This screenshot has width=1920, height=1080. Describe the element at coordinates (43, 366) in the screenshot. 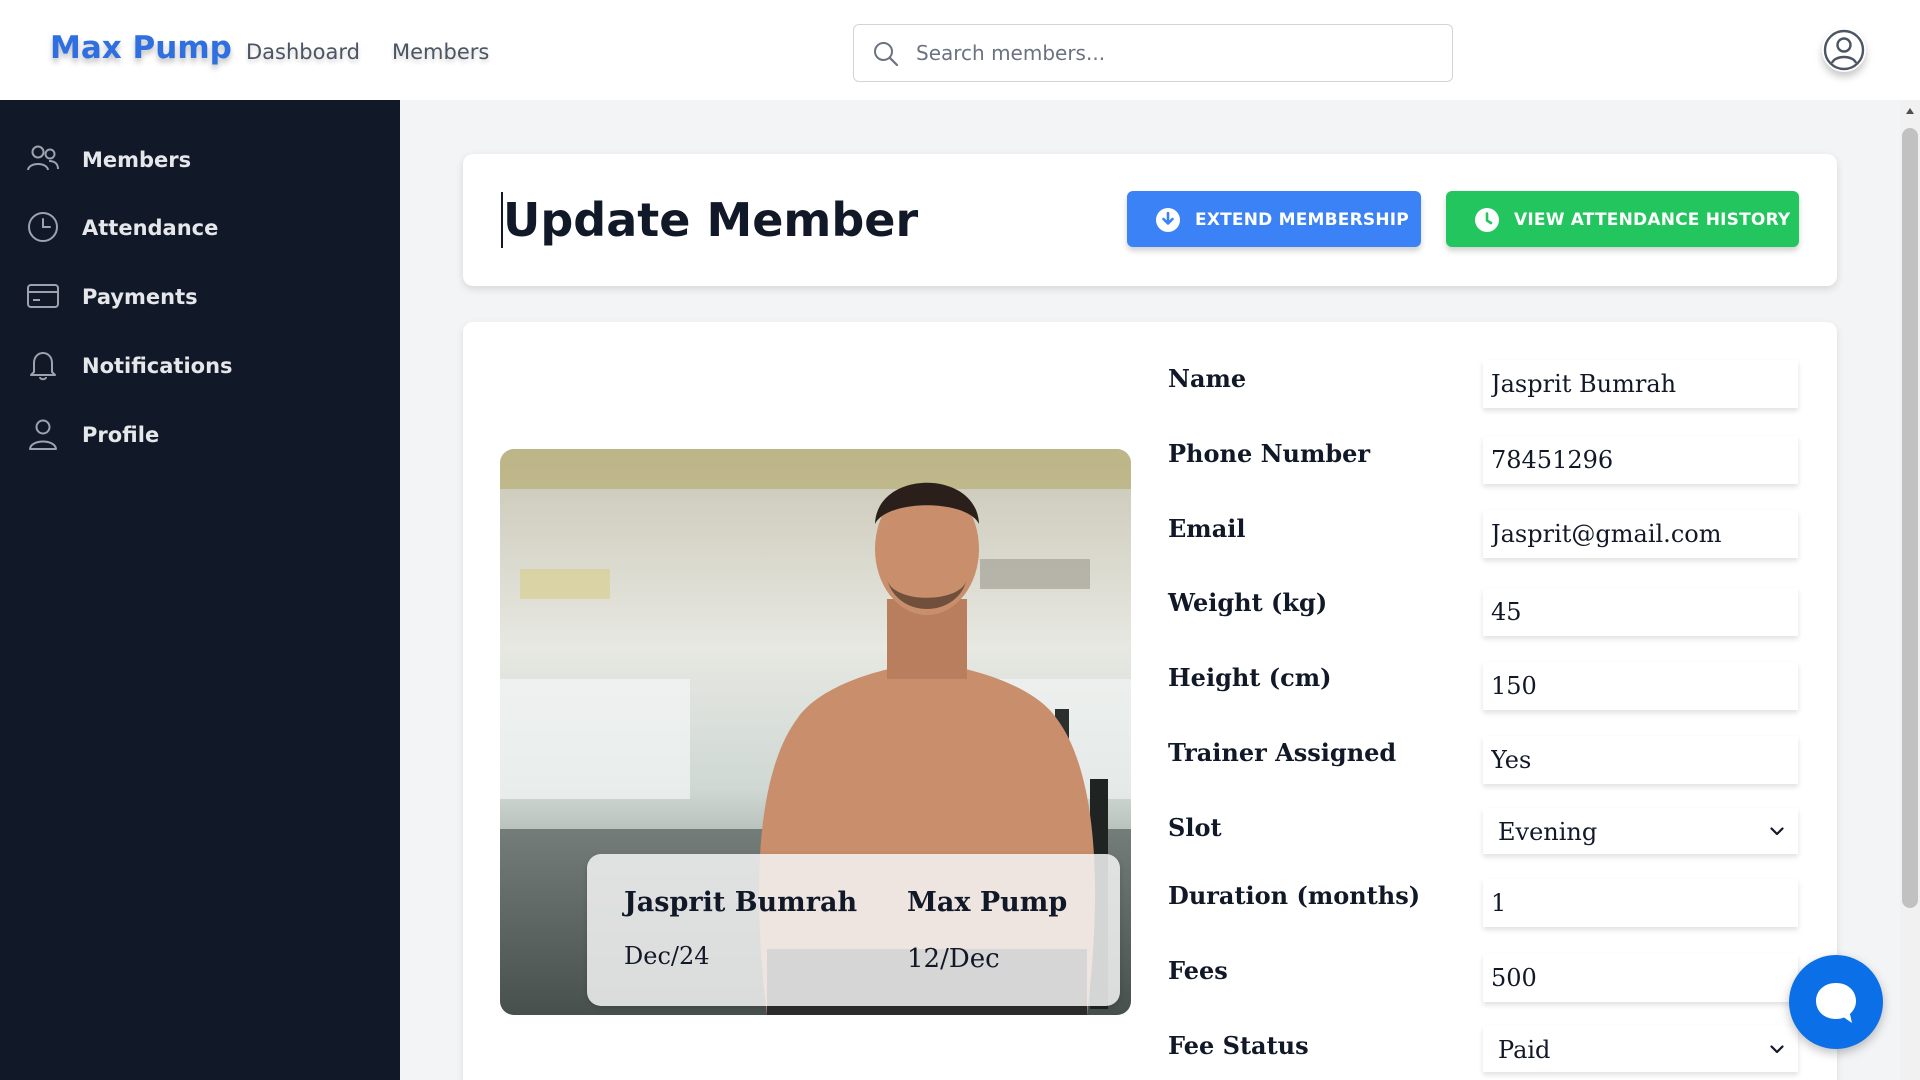

I see `bell-icon` at that location.